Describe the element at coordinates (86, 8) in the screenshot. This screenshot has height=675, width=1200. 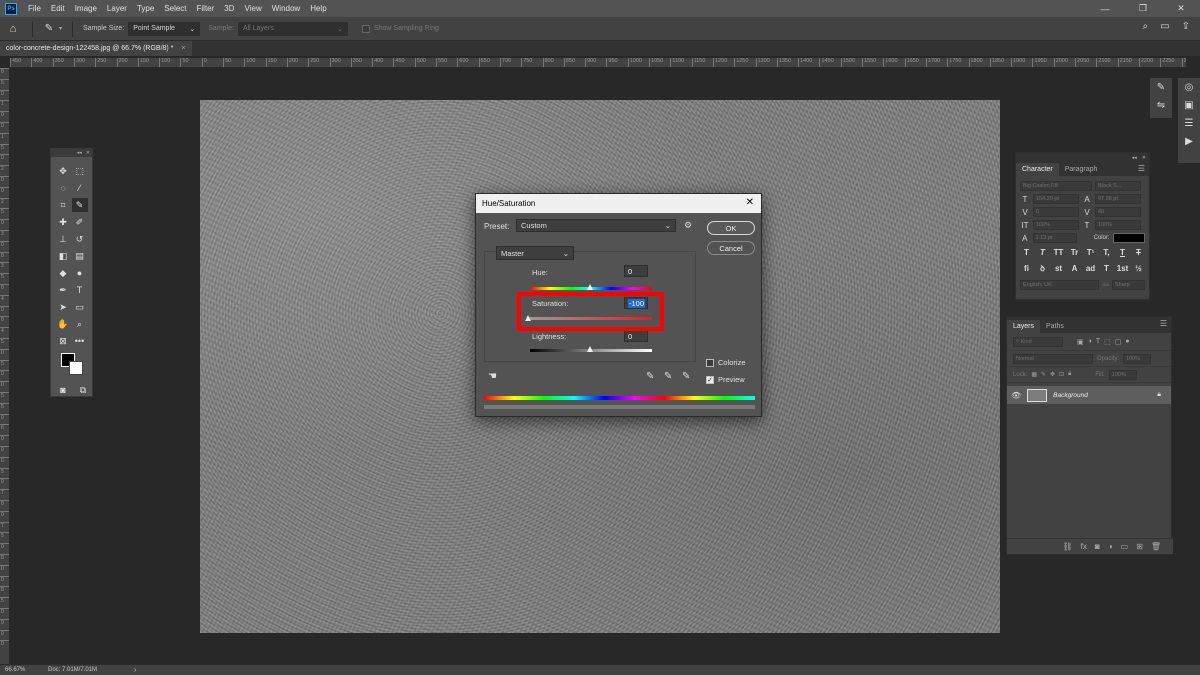
I see `menu-image: Image` at that location.